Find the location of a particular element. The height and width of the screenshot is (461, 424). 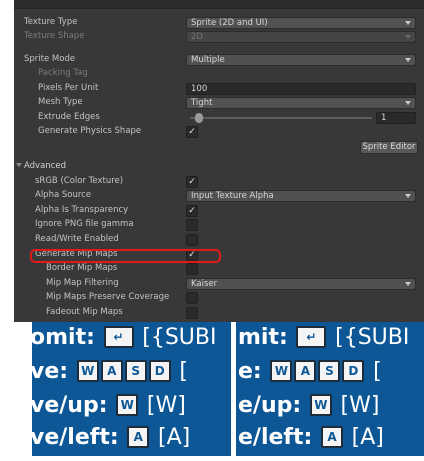

ignore-png-gamma-checkbox is located at coordinates (192, 225).